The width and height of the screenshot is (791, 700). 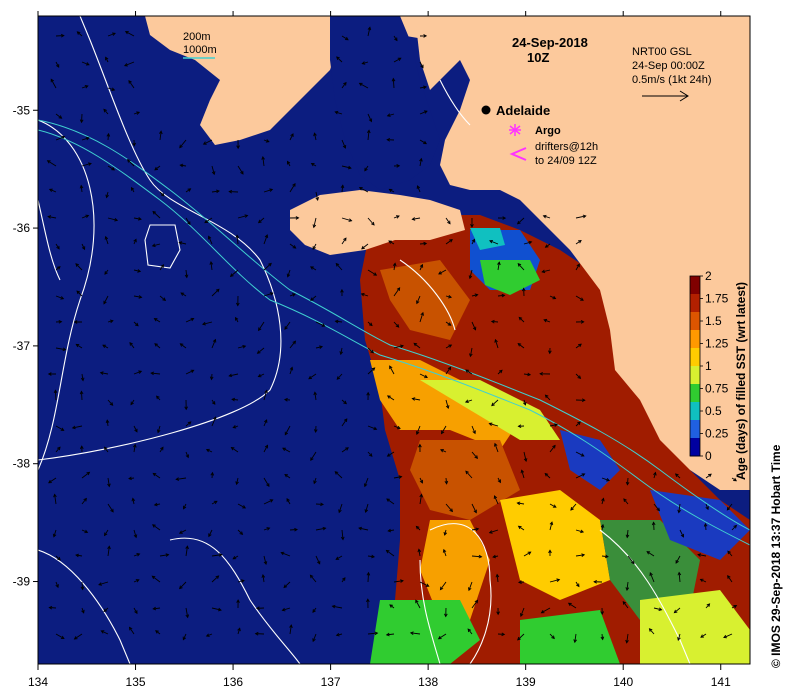 I want to click on y-tick-label: -38, so click(x=22, y=464).